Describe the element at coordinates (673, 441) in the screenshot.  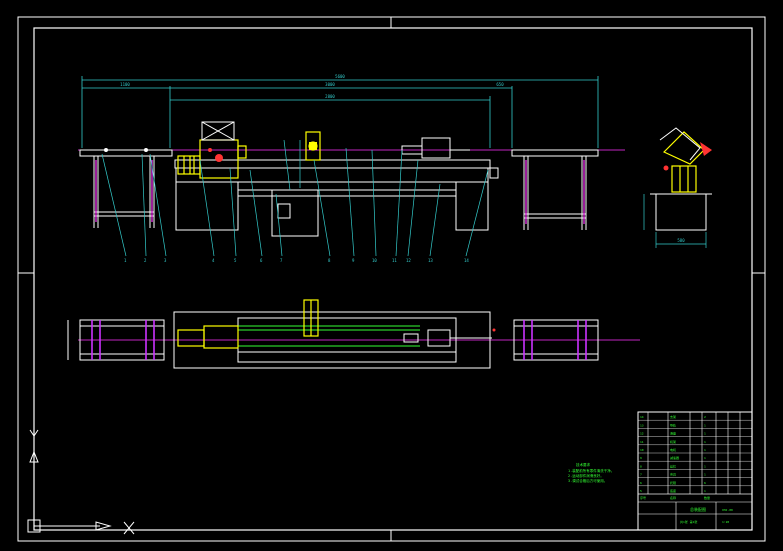
I see `bom-cell: 机架` at that location.